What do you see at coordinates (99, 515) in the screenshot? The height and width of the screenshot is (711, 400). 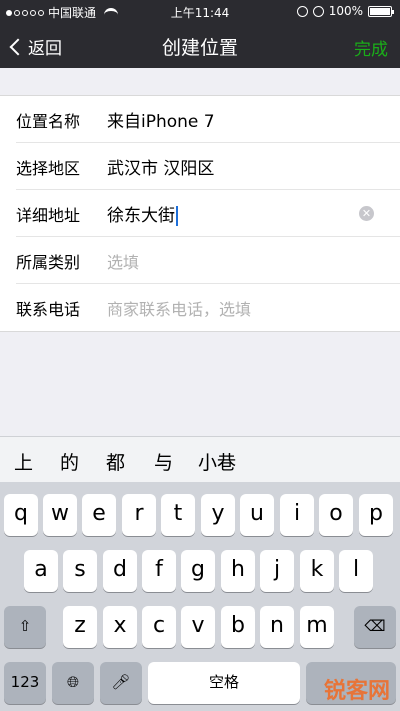 I see `key-e: e` at bounding box center [99, 515].